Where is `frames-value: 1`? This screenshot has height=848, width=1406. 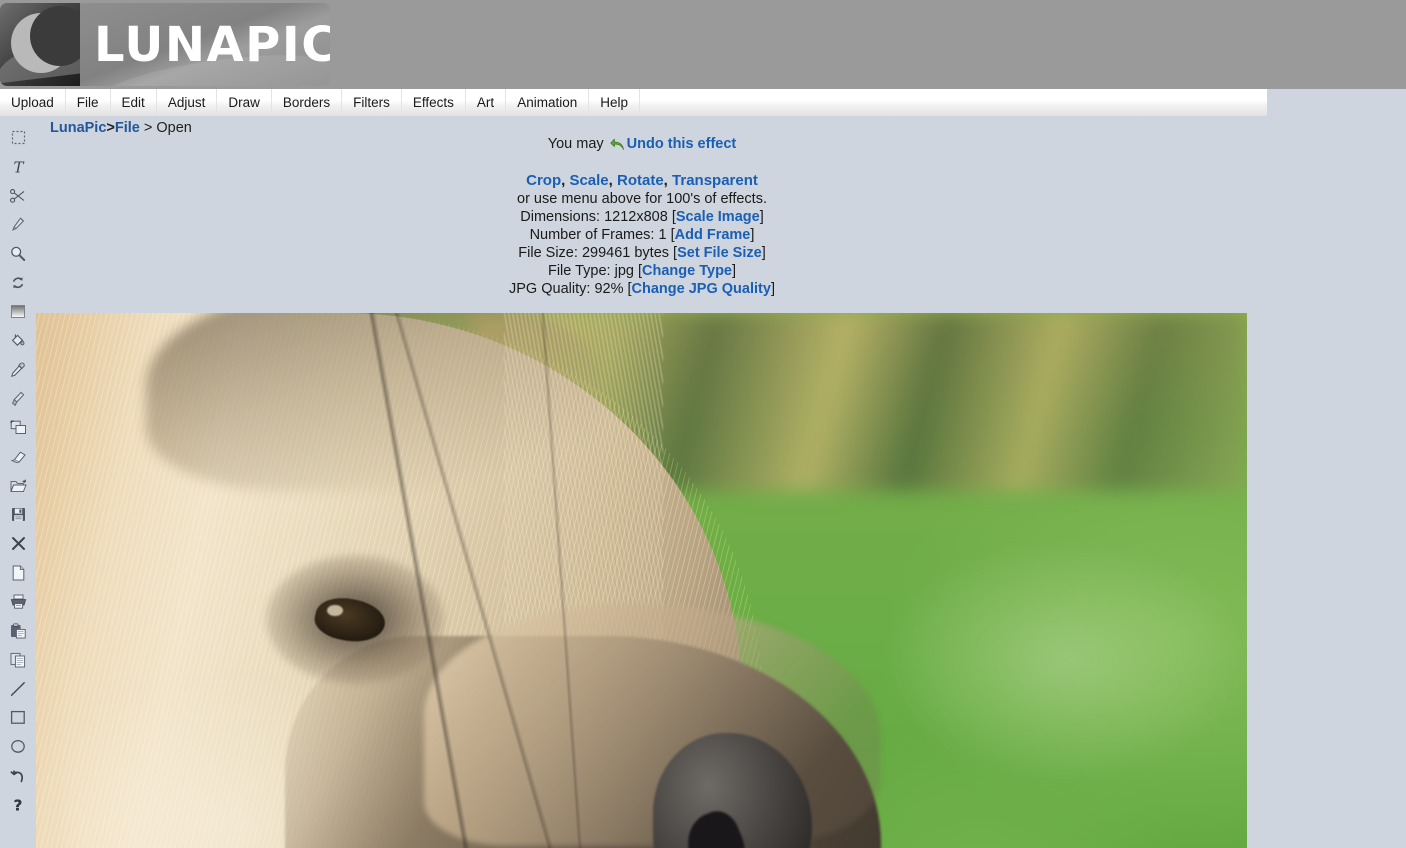
frames-value: 1 is located at coordinates (662, 235).